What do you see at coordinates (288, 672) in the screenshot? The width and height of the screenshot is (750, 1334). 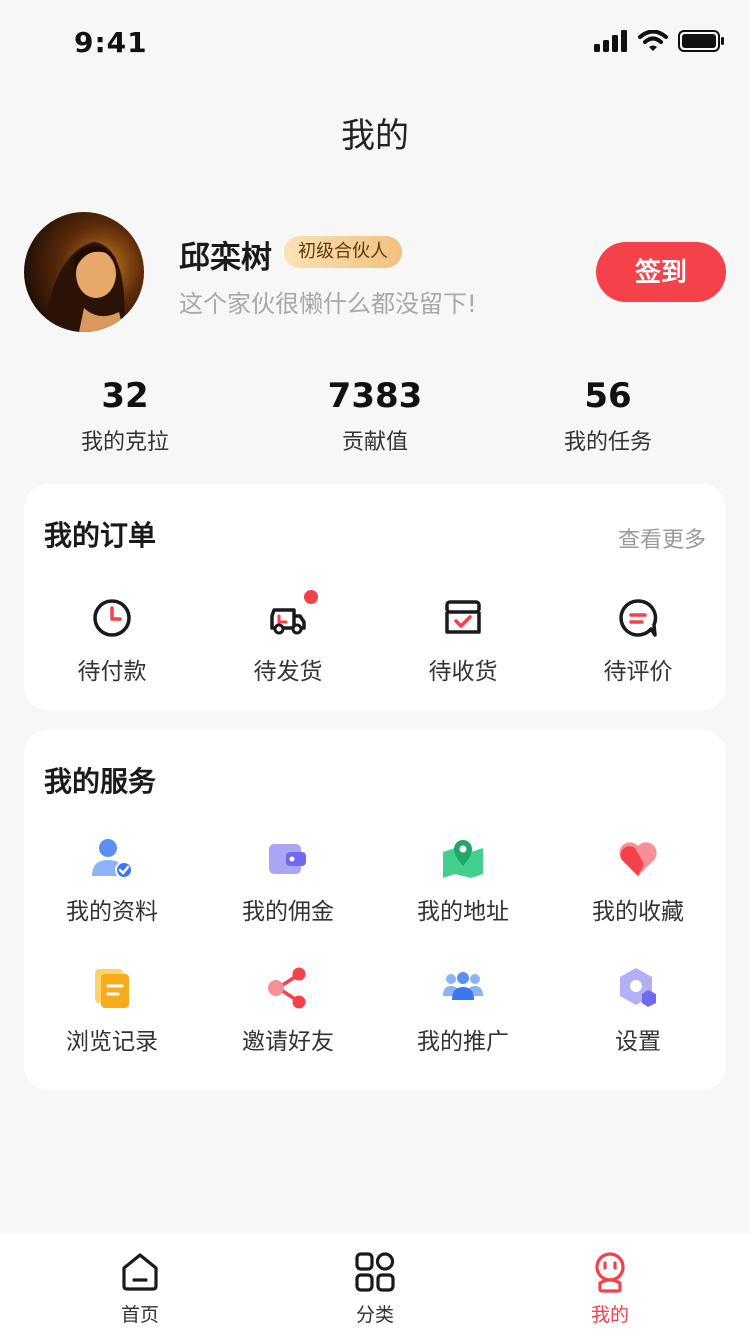 I see `order-label: 待发货` at bounding box center [288, 672].